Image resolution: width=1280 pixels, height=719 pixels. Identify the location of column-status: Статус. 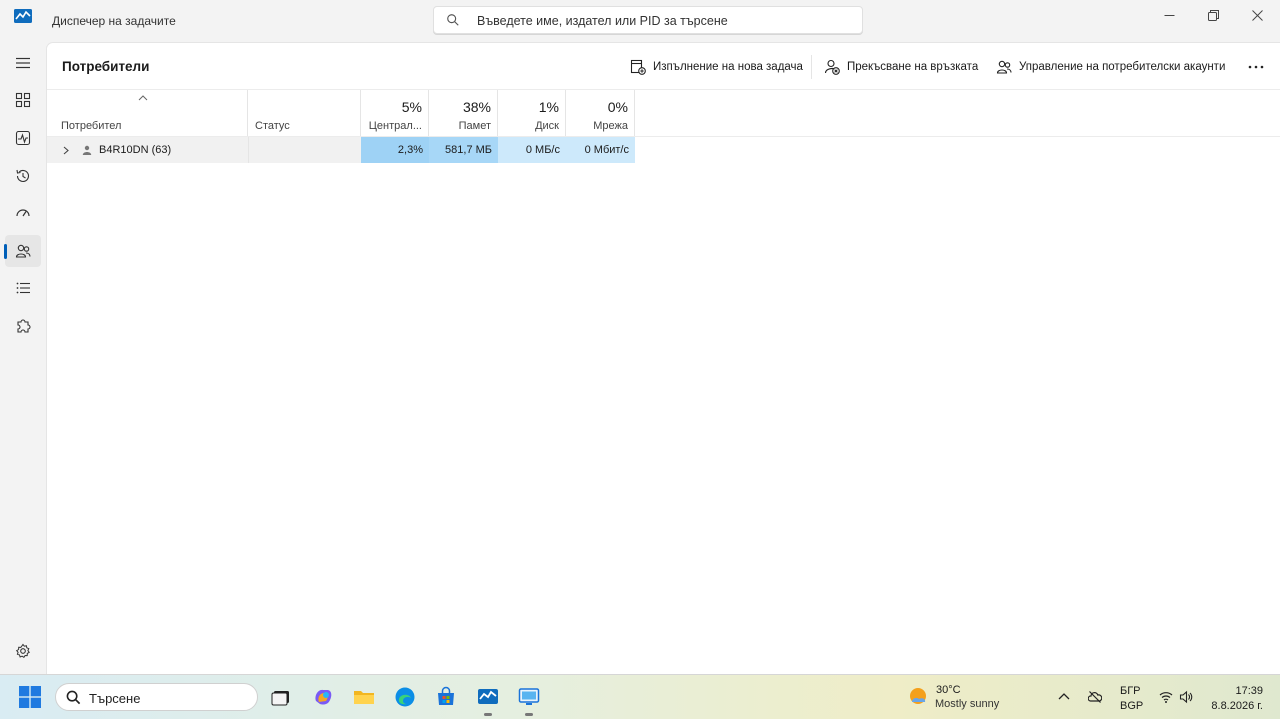
(304, 113).